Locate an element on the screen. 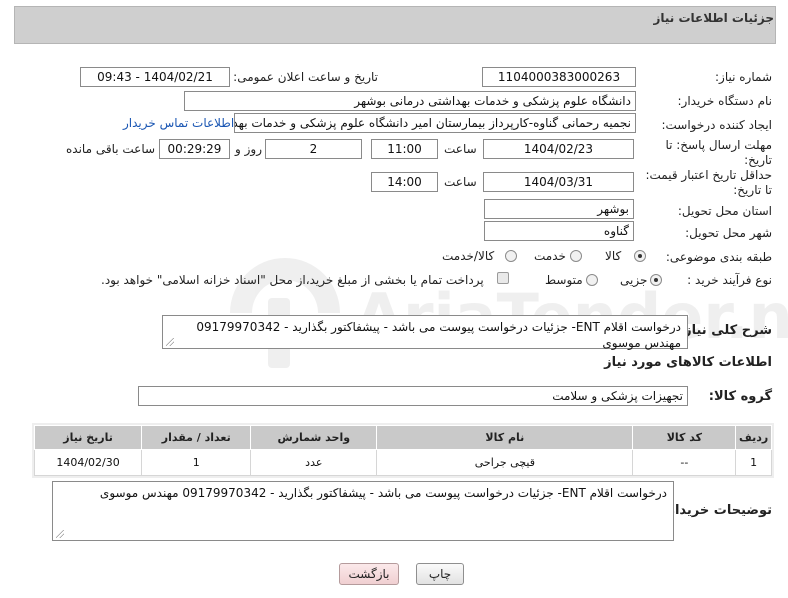 The width and height of the screenshot is (788, 598). category-radio-service is located at coordinates (576, 256).